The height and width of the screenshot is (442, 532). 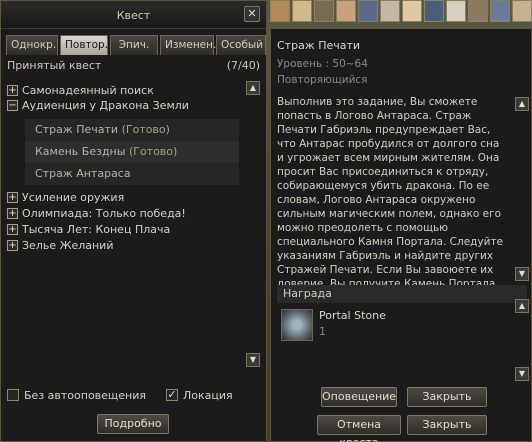 I want to click on reward-name: Portal Stone, so click(x=352, y=315).